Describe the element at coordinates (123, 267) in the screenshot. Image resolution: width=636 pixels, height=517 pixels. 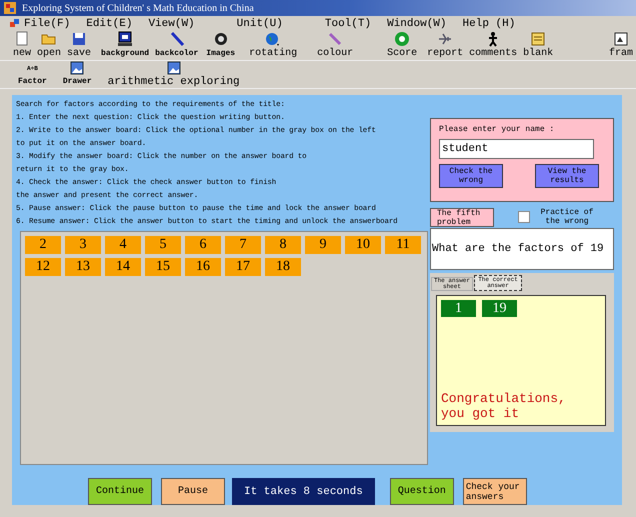
I see `number-tile: 14` at that location.